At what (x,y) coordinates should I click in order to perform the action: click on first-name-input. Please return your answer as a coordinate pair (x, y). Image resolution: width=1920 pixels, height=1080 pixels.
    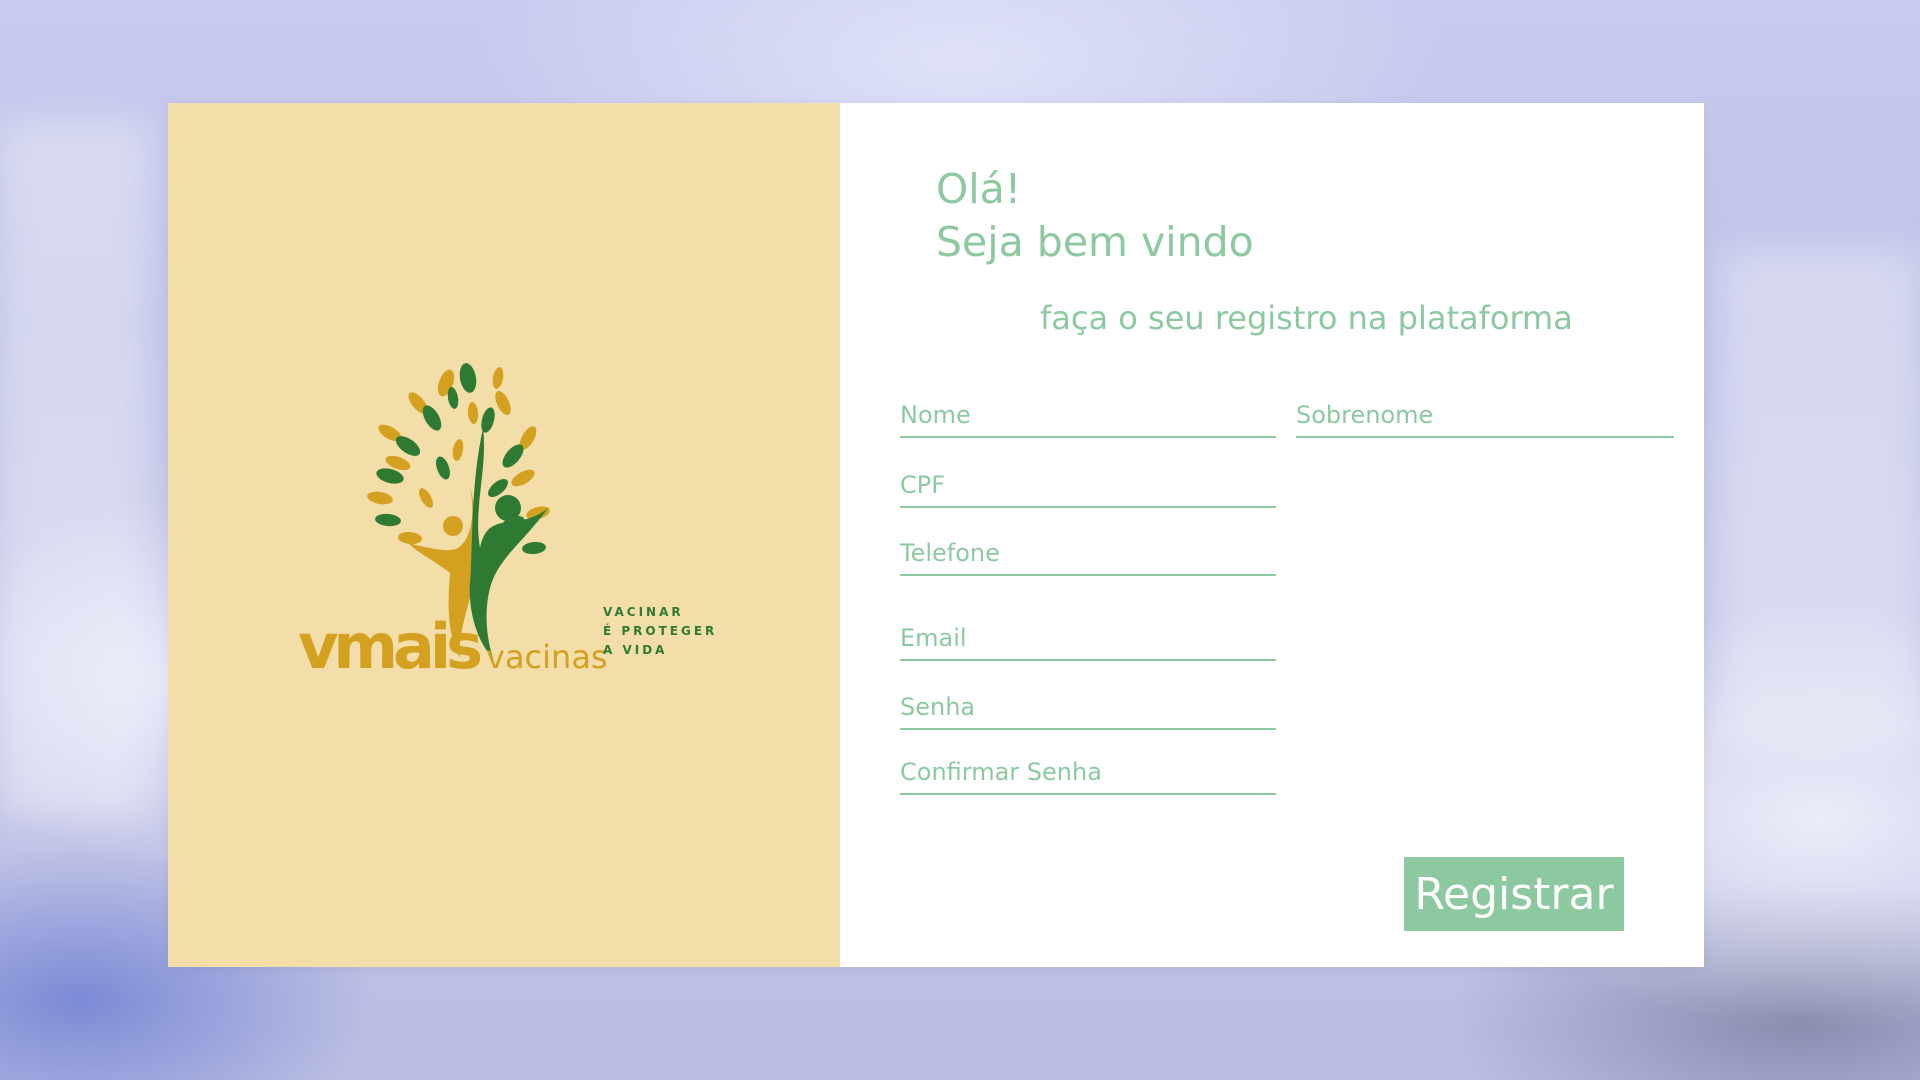
    Looking at the image, I should click on (1088, 418).